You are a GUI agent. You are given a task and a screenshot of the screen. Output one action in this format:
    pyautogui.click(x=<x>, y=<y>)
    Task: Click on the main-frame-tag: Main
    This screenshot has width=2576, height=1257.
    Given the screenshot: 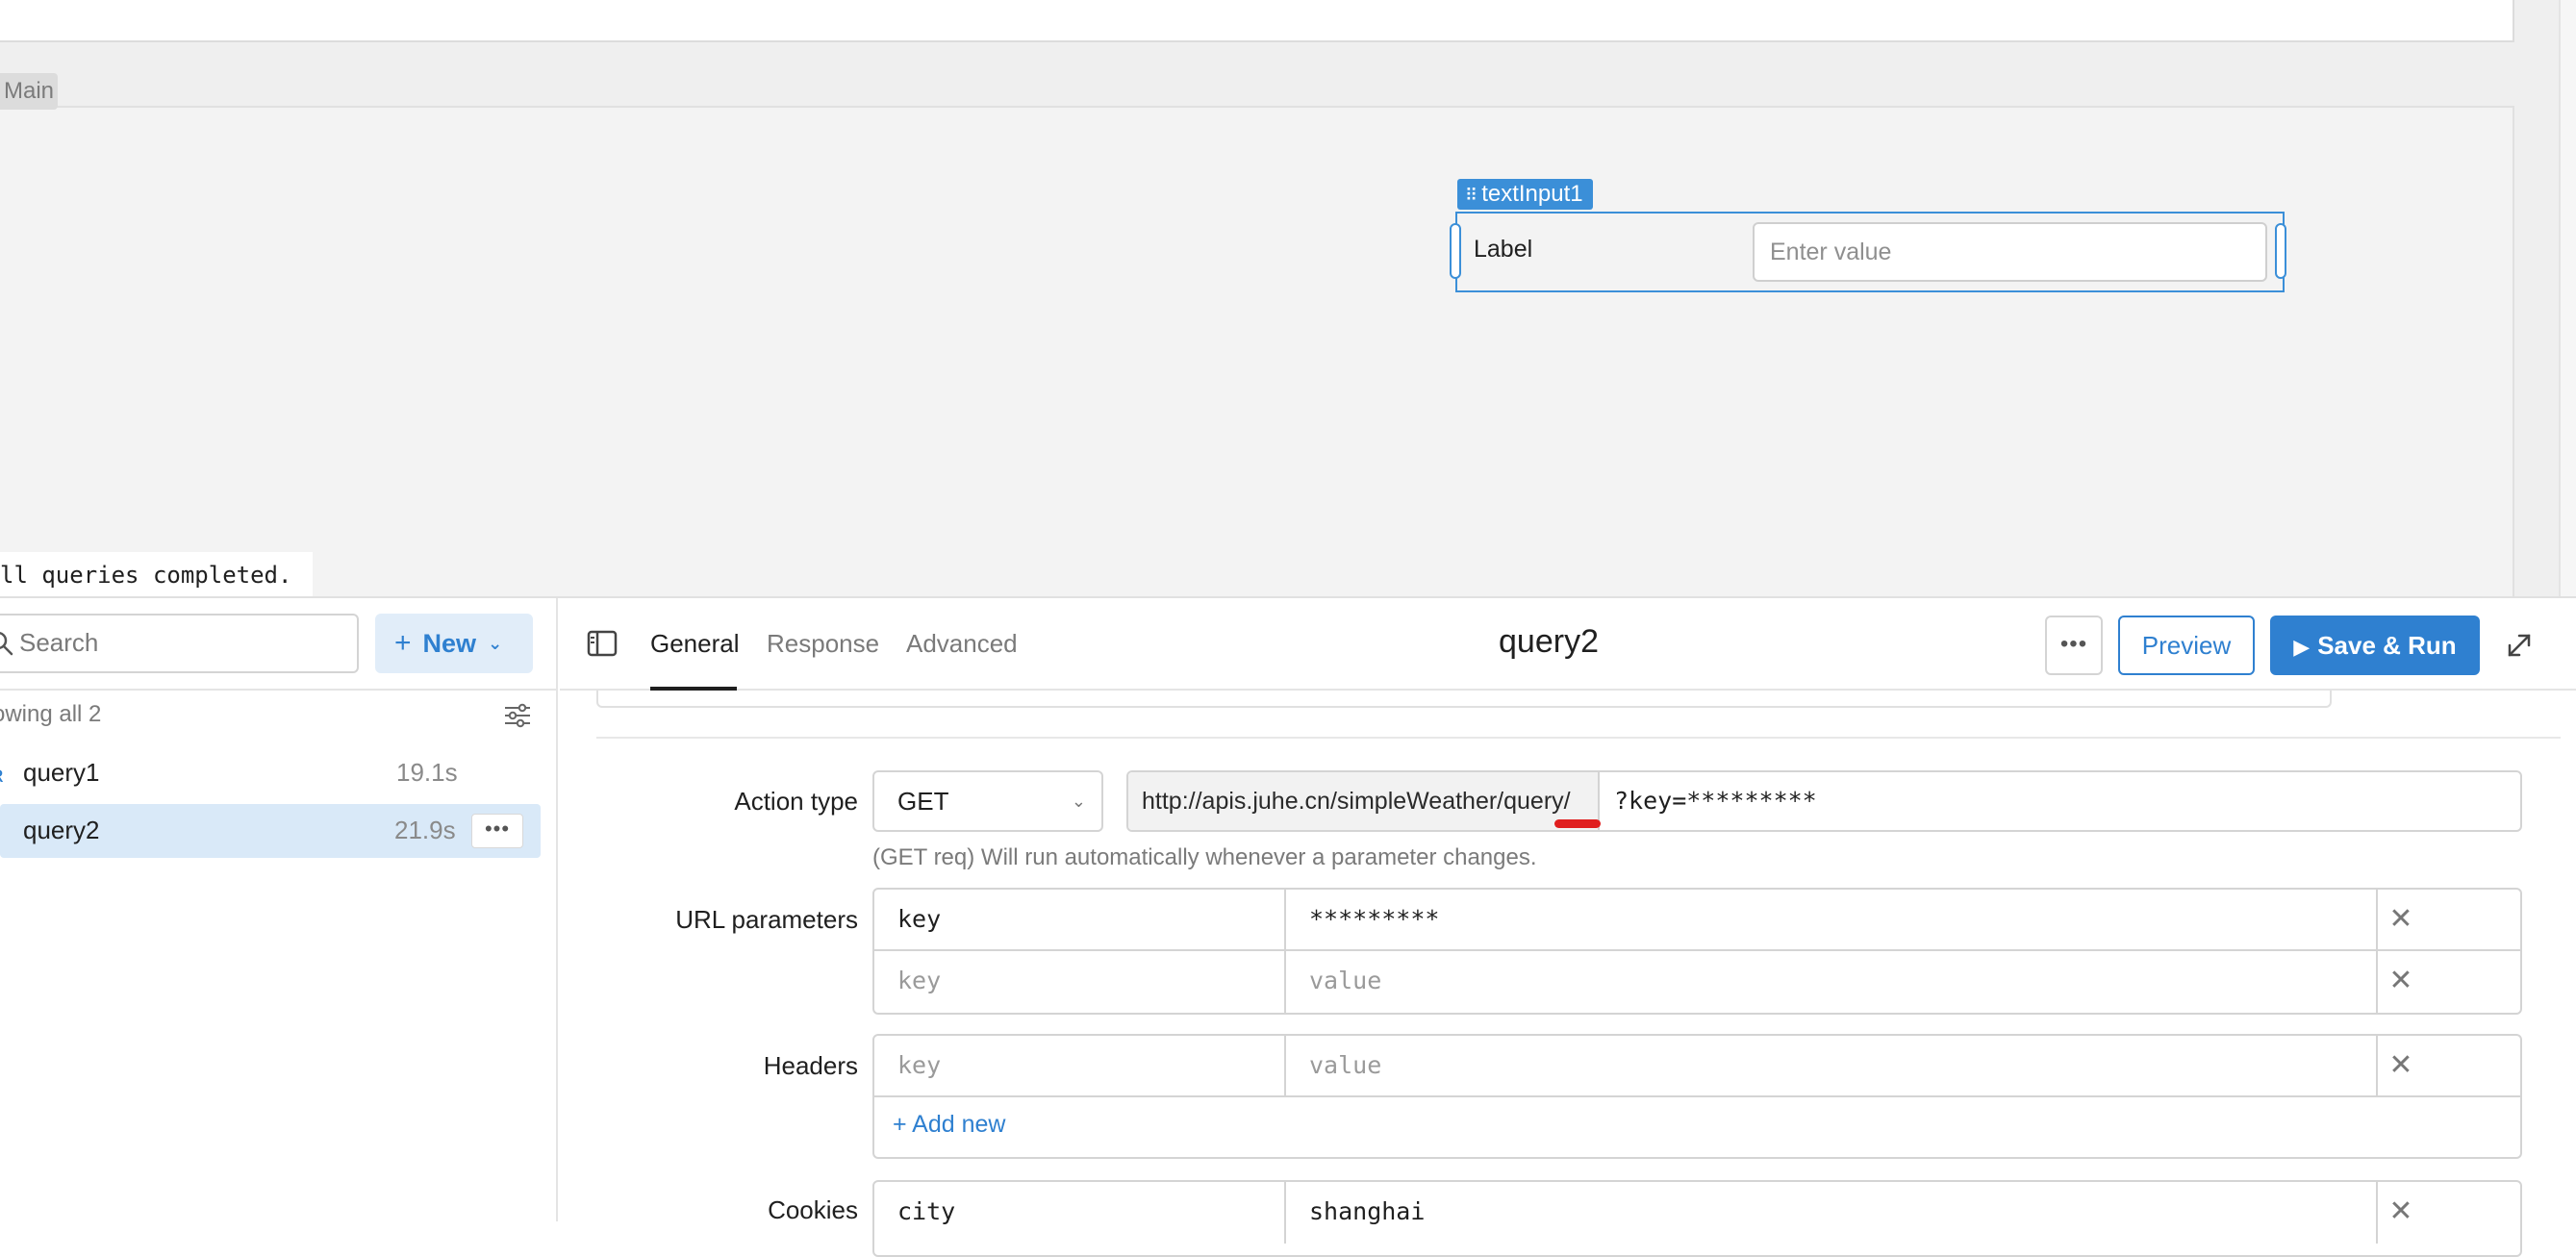 What is the action you would take?
    pyautogui.click(x=29, y=91)
    